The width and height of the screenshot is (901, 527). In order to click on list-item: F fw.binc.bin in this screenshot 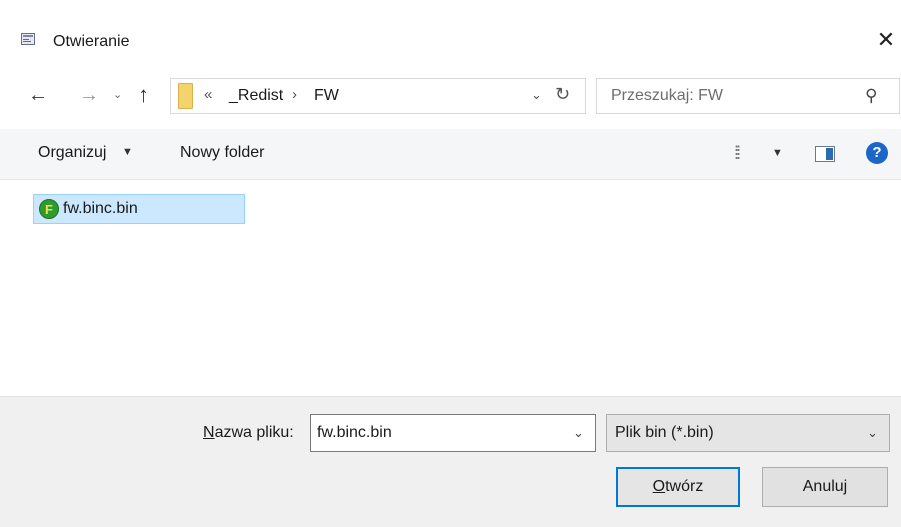, I will do `click(139, 209)`.